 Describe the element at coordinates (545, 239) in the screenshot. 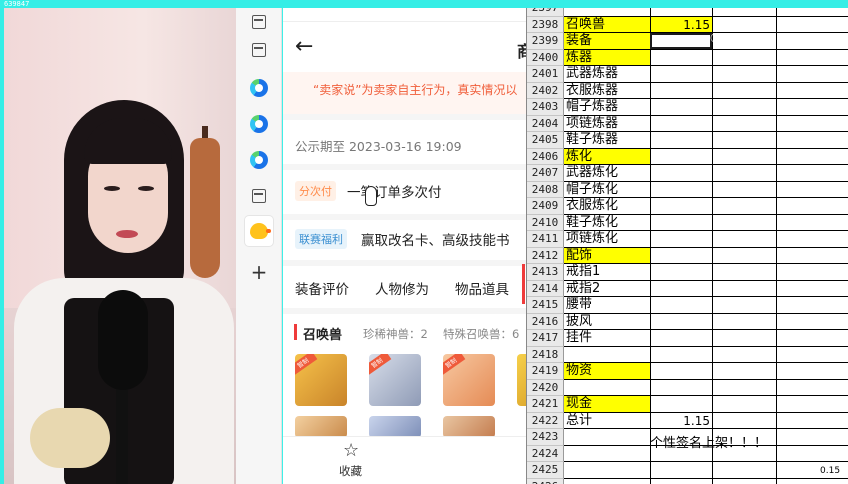

I see `row-number: 2411` at that location.